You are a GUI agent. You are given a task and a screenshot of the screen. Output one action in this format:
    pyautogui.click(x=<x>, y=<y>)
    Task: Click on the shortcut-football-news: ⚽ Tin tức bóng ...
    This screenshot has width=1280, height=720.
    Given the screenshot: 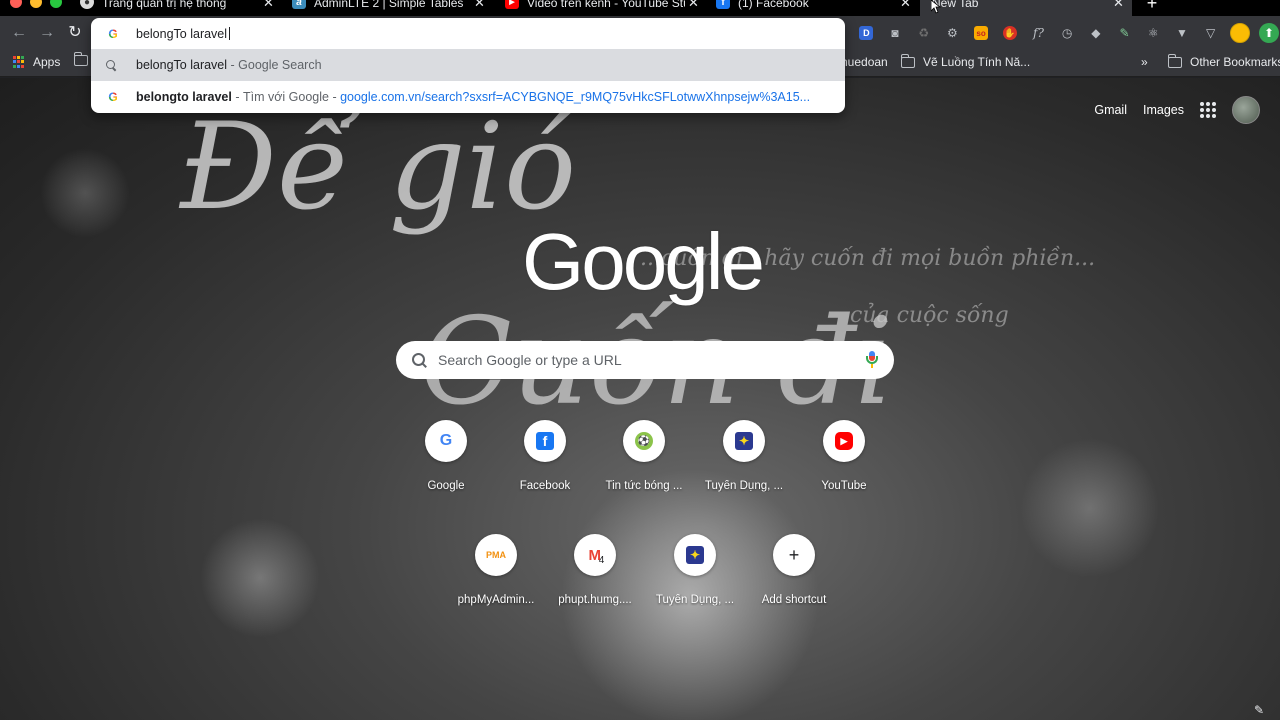 What is the action you would take?
    pyautogui.click(x=644, y=462)
    